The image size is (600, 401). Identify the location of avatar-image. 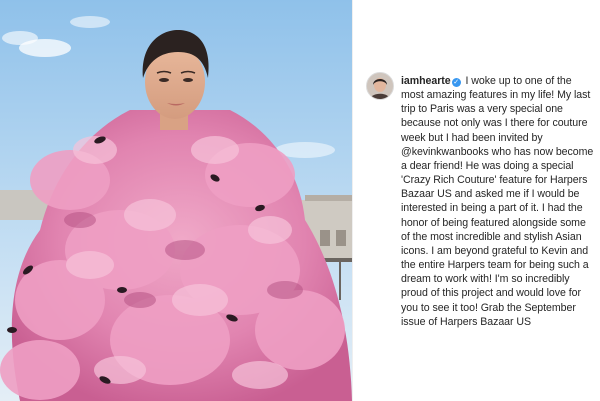
(380, 86).